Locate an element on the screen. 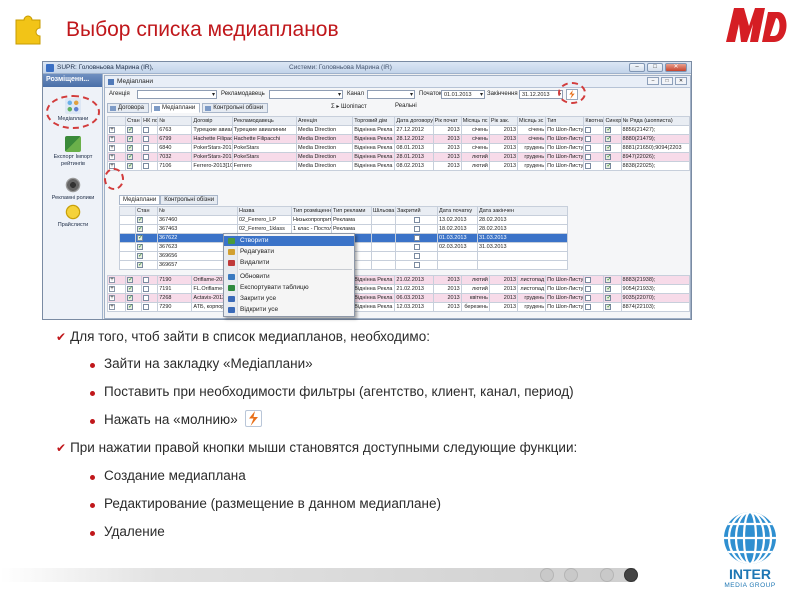 This screenshot has width=800, height=600. column-header: Закритий is located at coordinates (416, 211).